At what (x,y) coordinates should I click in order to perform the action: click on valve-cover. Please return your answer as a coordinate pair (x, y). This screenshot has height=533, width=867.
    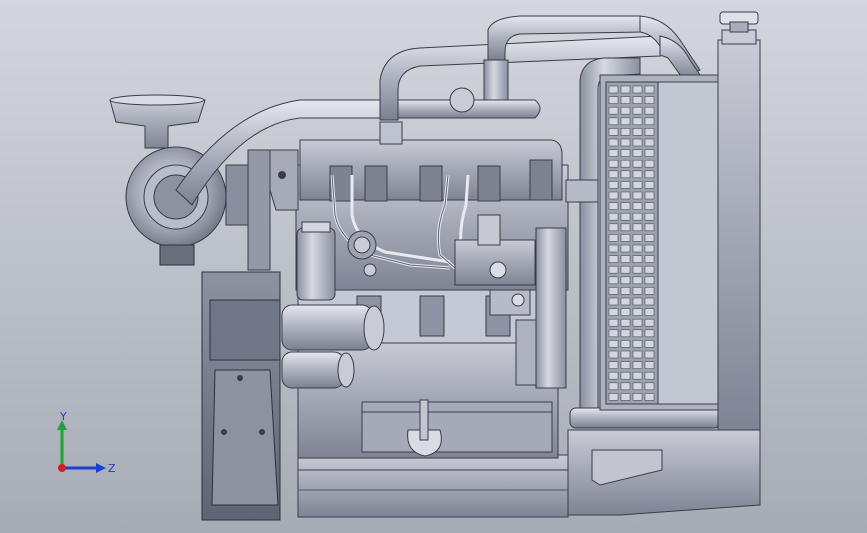
    Looking at the image, I should click on (431, 161).